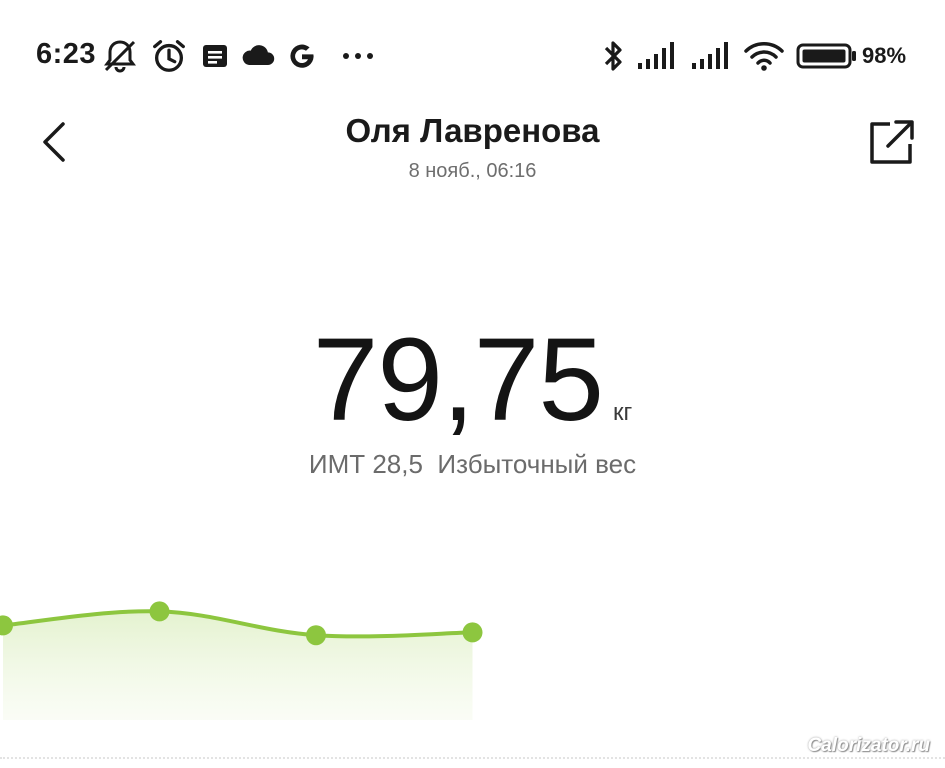  I want to click on page-title: Оля Лавренова, so click(472, 130).